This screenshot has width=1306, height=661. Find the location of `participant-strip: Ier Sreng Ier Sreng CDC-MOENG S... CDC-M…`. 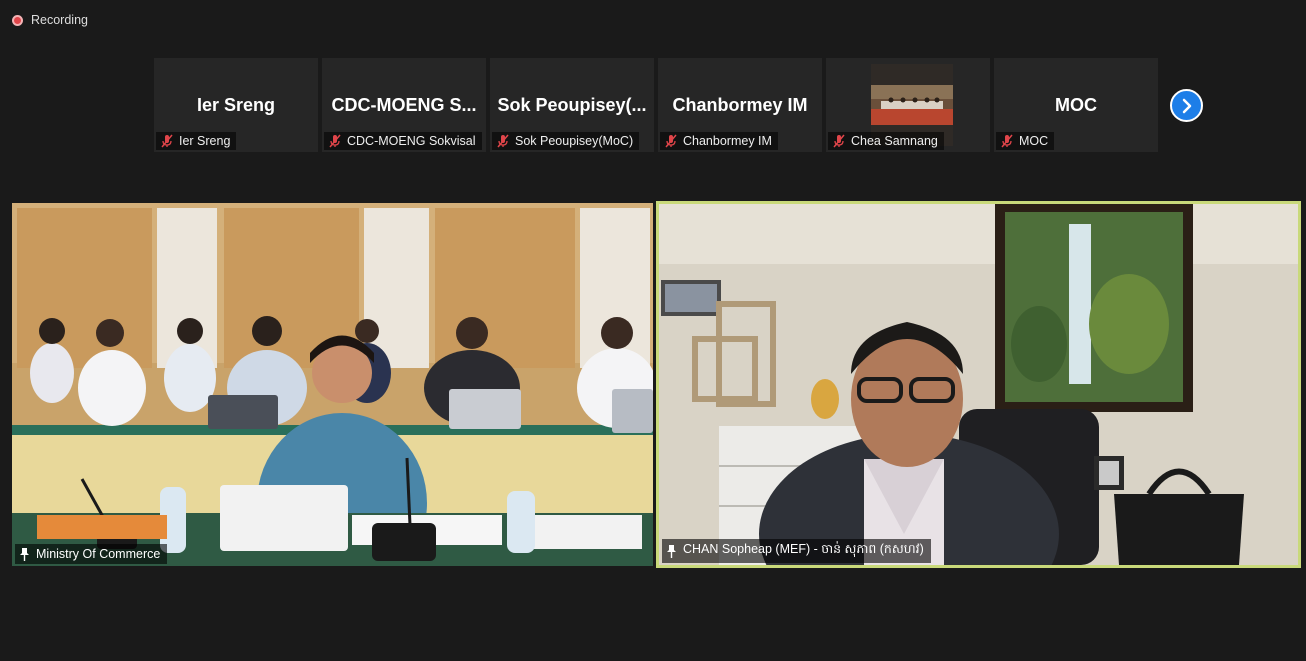

participant-strip: Ier Sreng Ier Sreng CDC-MOENG S... CDC-M… is located at coordinates (656, 105).